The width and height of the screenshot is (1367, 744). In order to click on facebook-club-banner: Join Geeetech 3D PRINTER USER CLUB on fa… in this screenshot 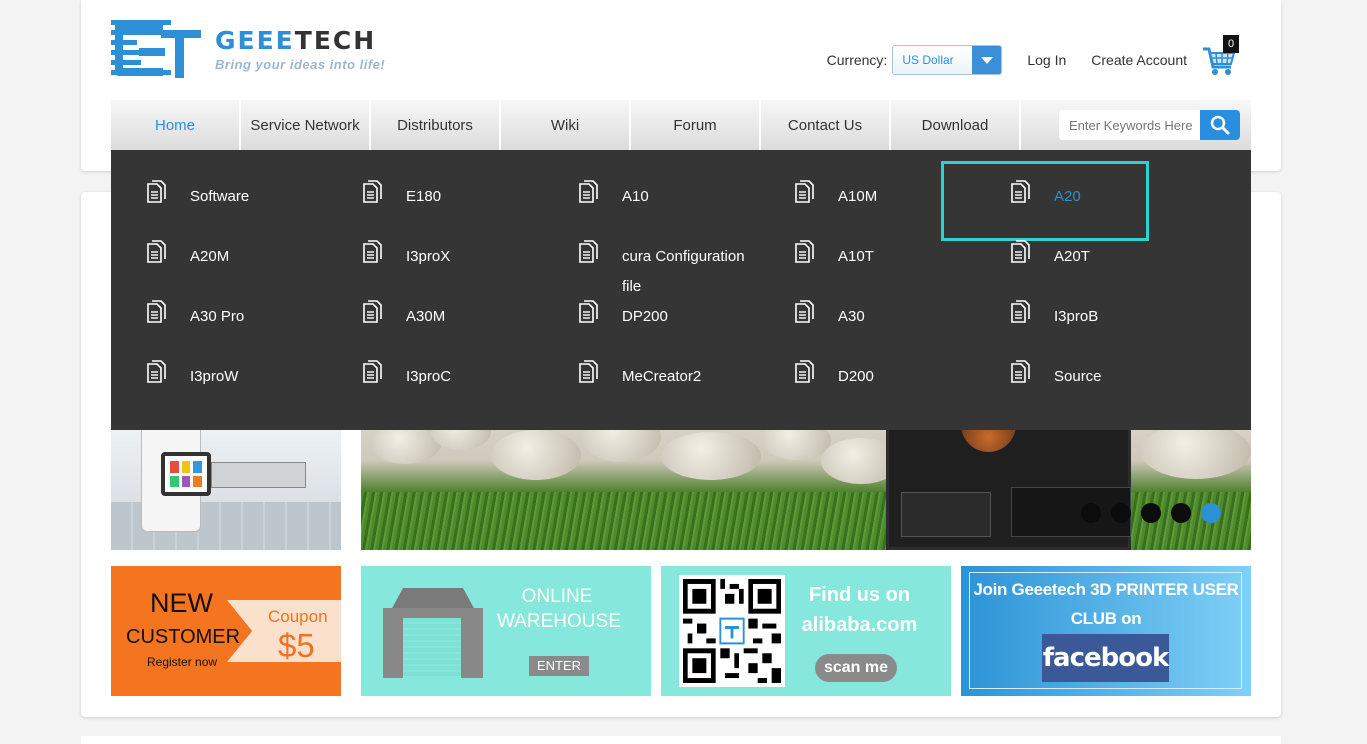, I will do `click(1106, 631)`.